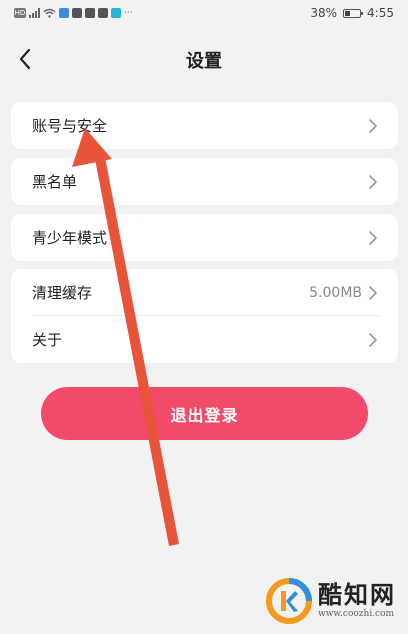  What do you see at coordinates (356, 614) in the screenshot?
I see `watermark-url: www.coozhi.com` at bounding box center [356, 614].